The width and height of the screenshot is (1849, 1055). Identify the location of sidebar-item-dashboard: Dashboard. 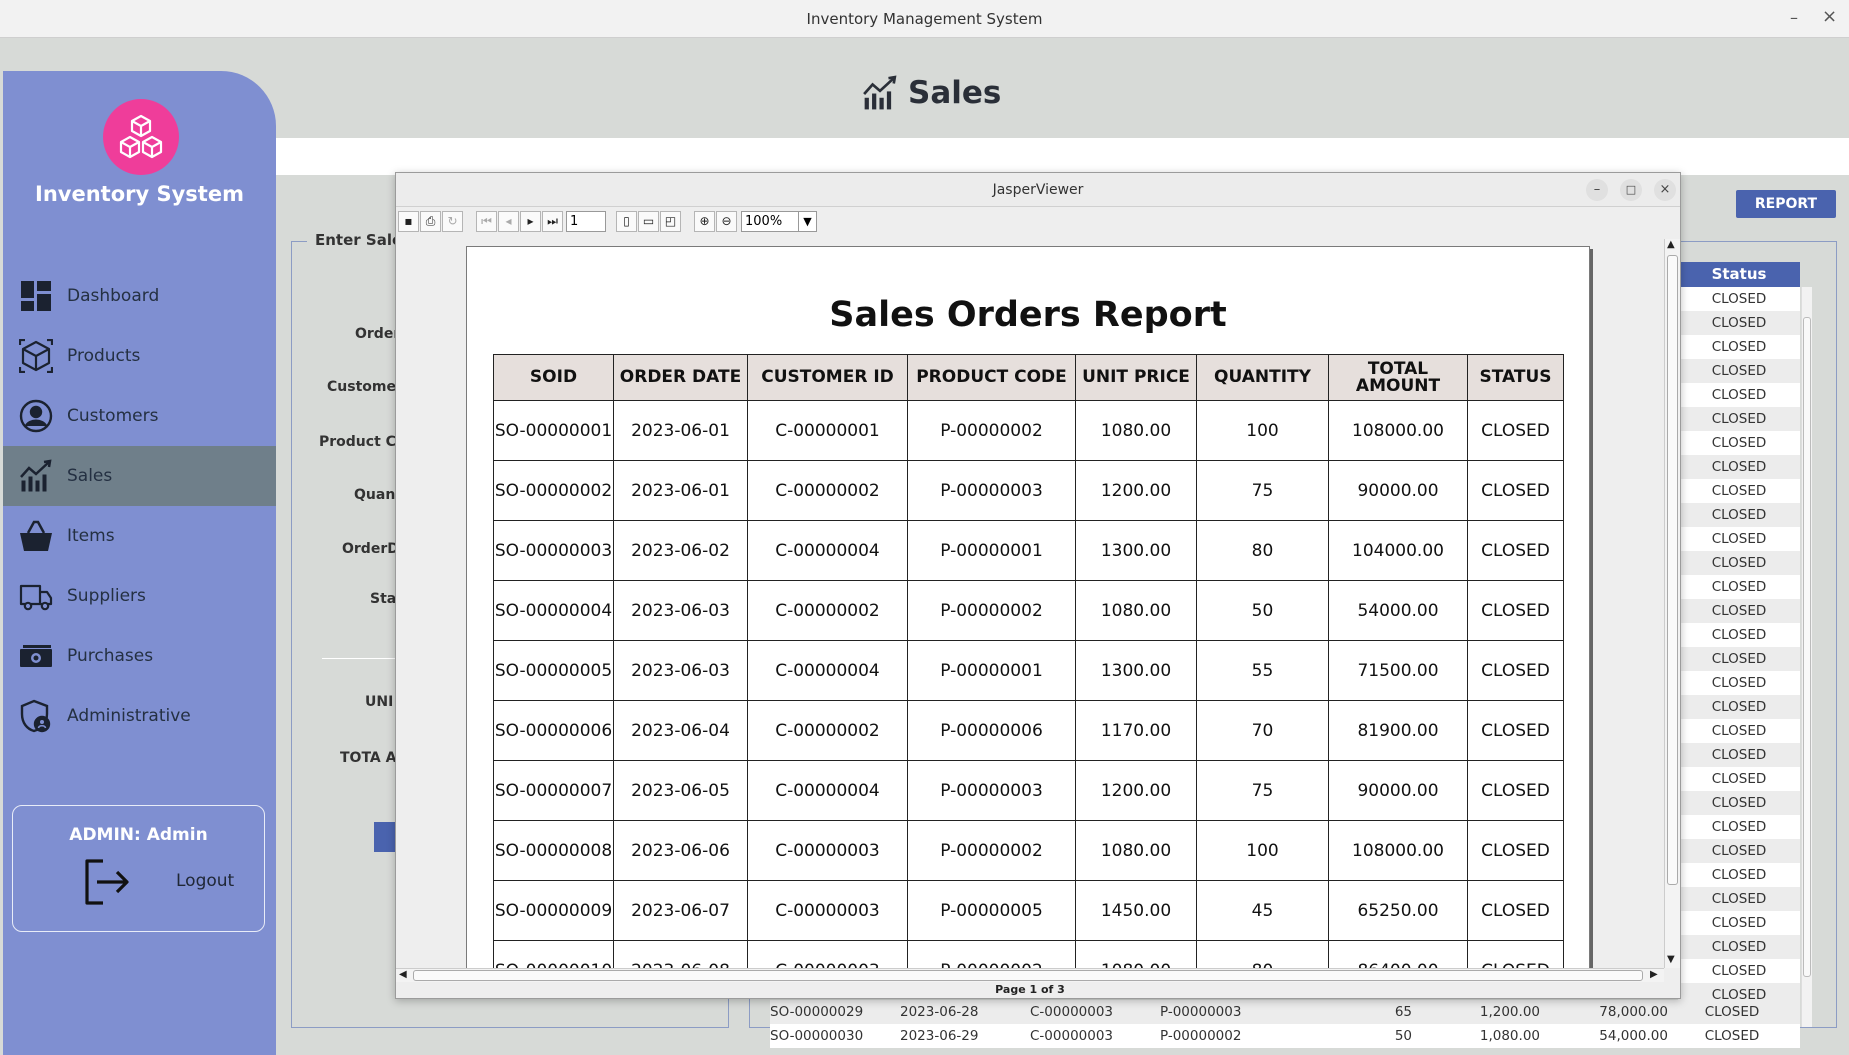
(139, 296).